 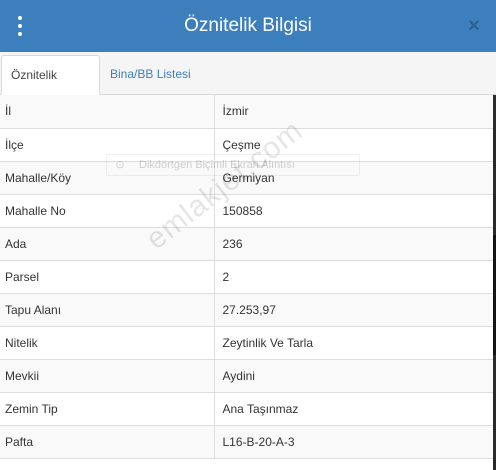 What do you see at coordinates (107, 376) in the screenshot?
I see `attribute-key: Mevkii` at bounding box center [107, 376].